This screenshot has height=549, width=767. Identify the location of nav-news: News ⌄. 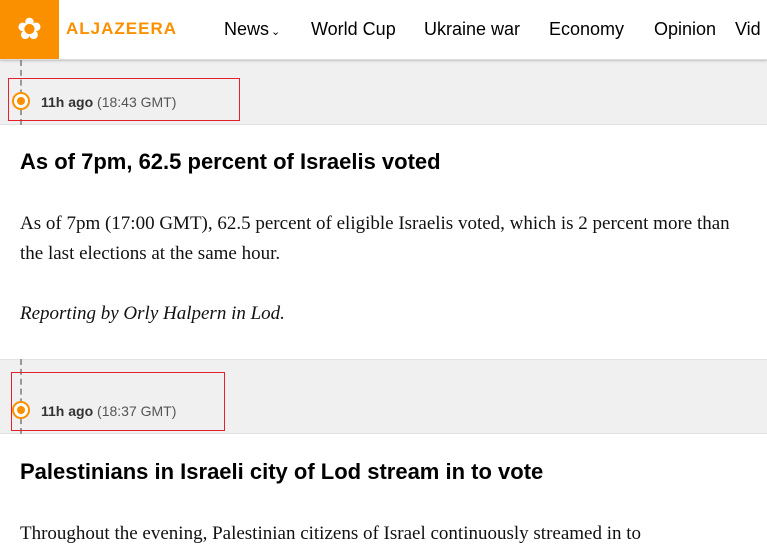
(252, 29).